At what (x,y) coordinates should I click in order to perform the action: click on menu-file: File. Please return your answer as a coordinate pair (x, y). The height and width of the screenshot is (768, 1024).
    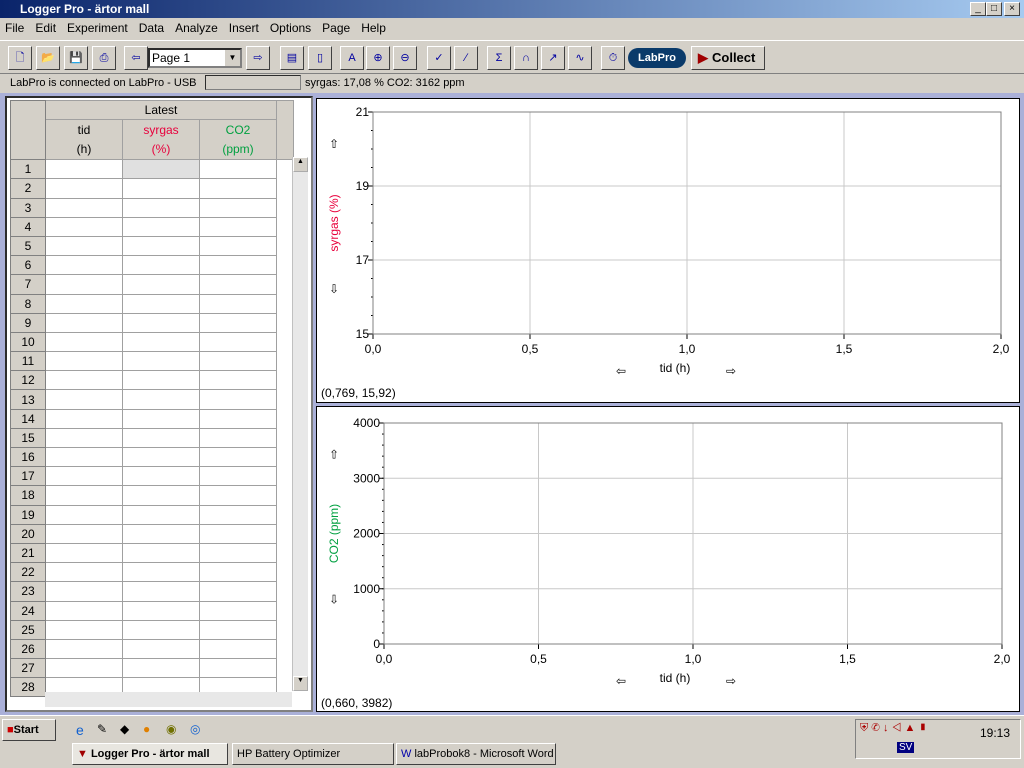
    Looking at the image, I should click on (15, 28).